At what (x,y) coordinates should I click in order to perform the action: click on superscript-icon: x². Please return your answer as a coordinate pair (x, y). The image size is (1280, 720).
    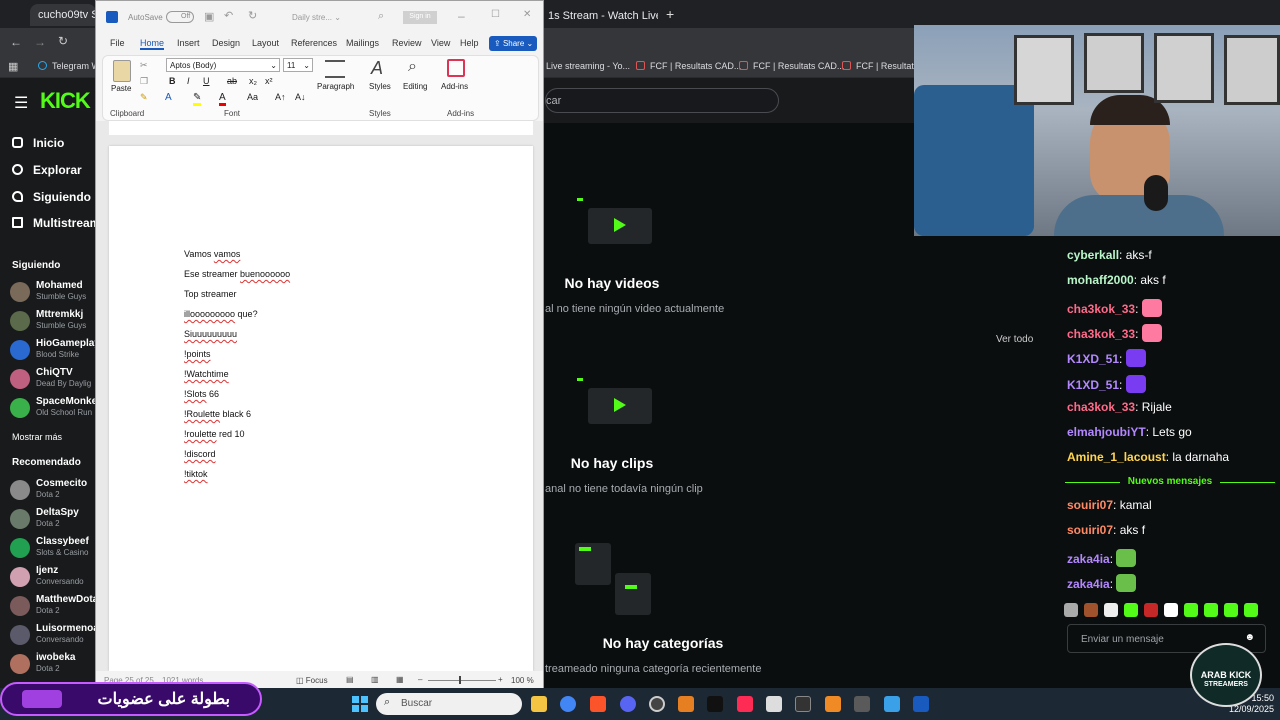
    Looking at the image, I should click on (269, 81).